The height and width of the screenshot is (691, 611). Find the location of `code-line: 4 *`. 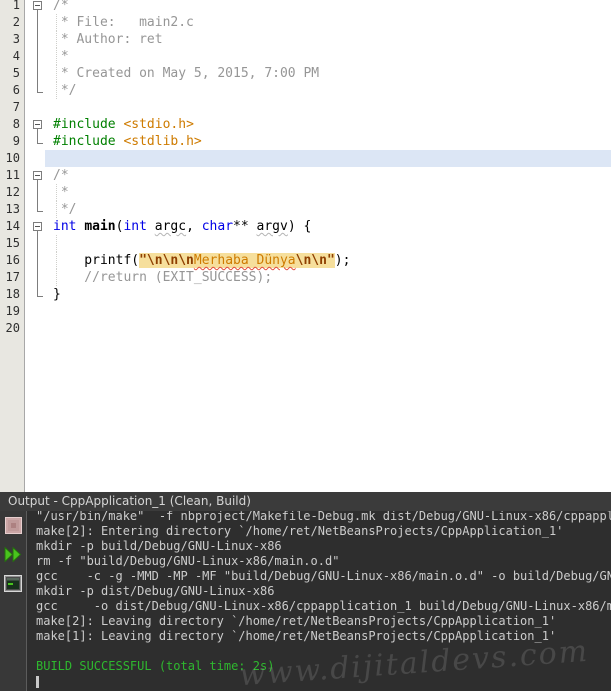

code-line: 4 * is located at coordinates (305, 56).